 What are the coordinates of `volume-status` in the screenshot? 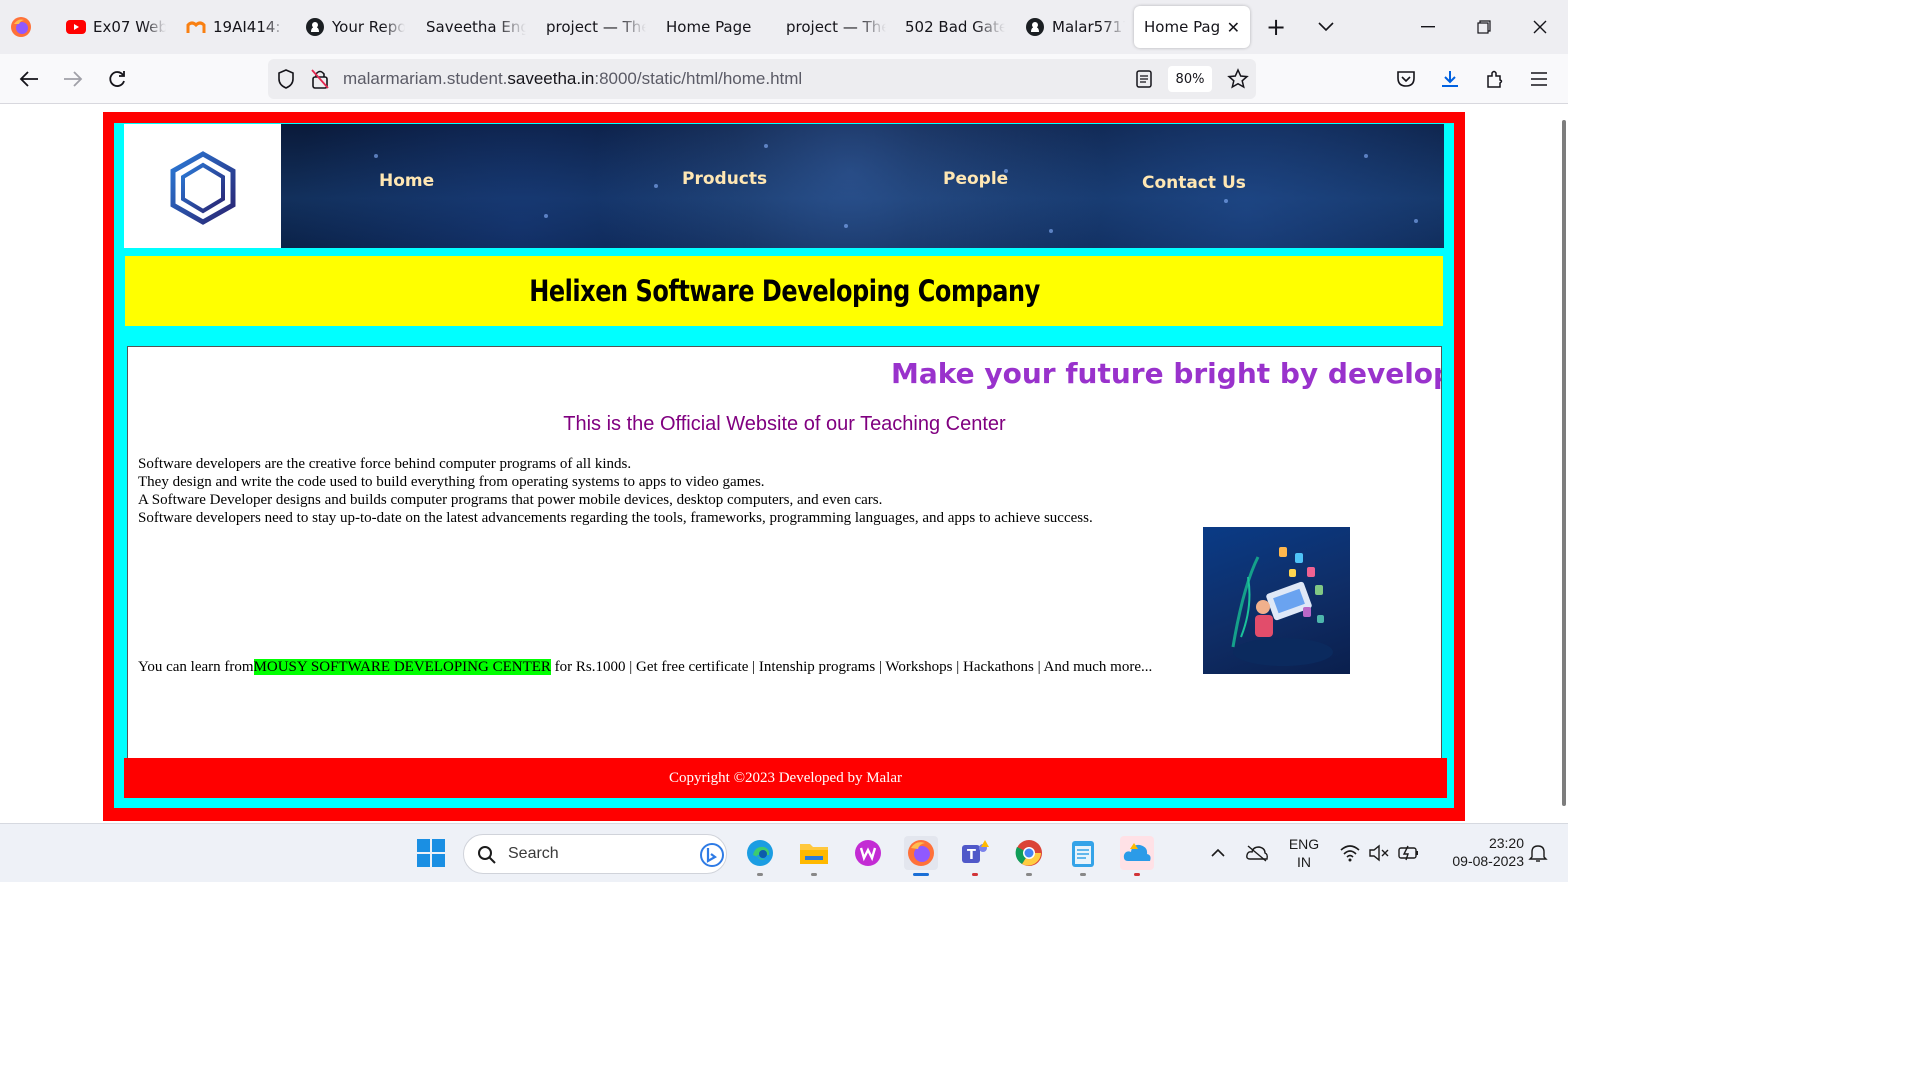 It's located at (1379, 853).